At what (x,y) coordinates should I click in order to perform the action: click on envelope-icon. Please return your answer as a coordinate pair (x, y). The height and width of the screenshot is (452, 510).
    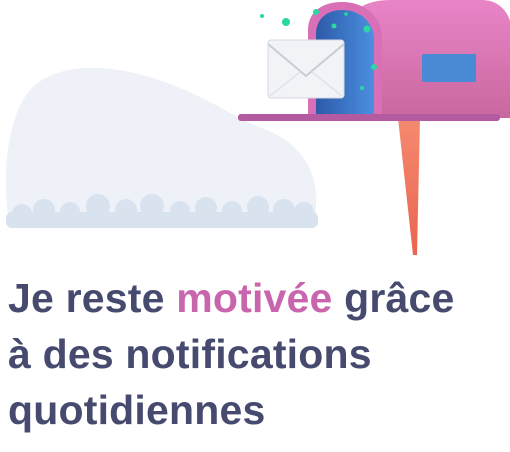
    Looking at the image, I should click on (306, 69).